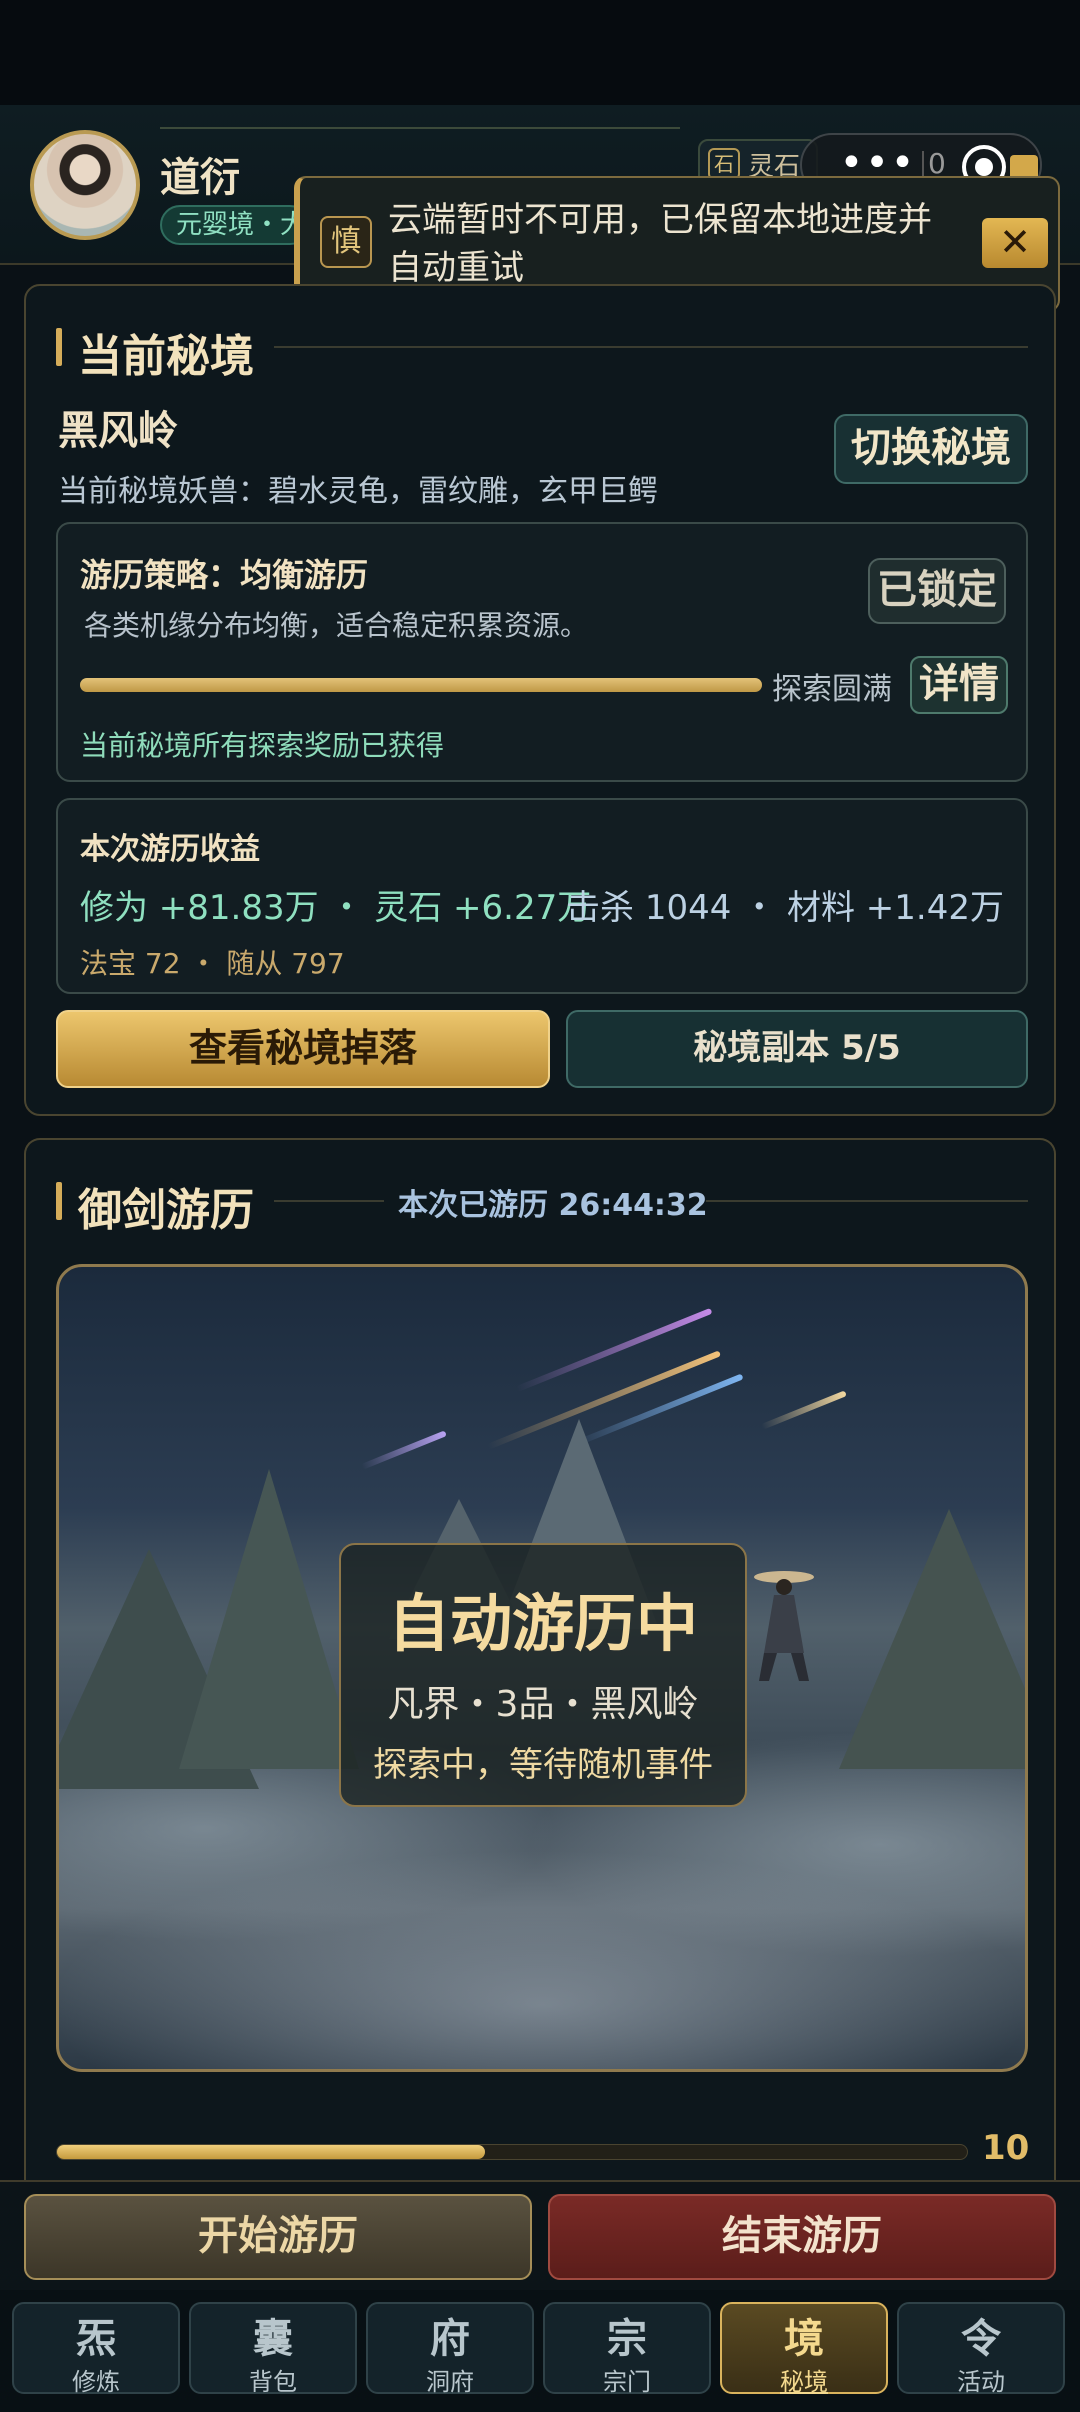  Describe the element at coordinates (450, 2339) in the screenshot. I see `cave-mansion-icon: 府` at that location.